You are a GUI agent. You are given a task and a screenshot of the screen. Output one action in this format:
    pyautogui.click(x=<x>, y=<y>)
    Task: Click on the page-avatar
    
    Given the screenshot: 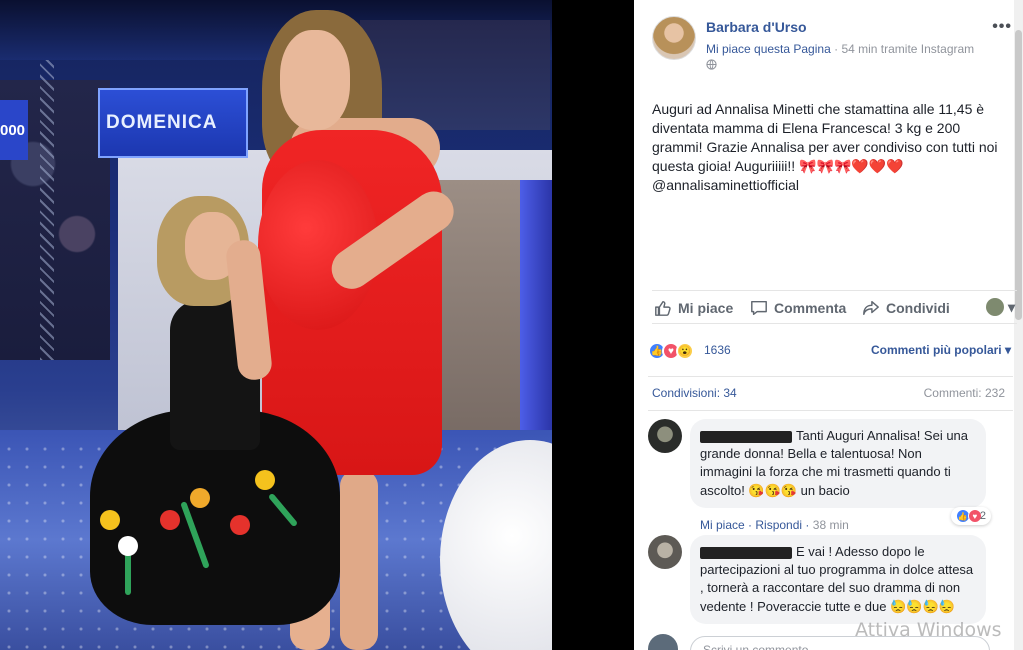 What is the action you would take?
    pyautogui.click(x=674, y=38)
    